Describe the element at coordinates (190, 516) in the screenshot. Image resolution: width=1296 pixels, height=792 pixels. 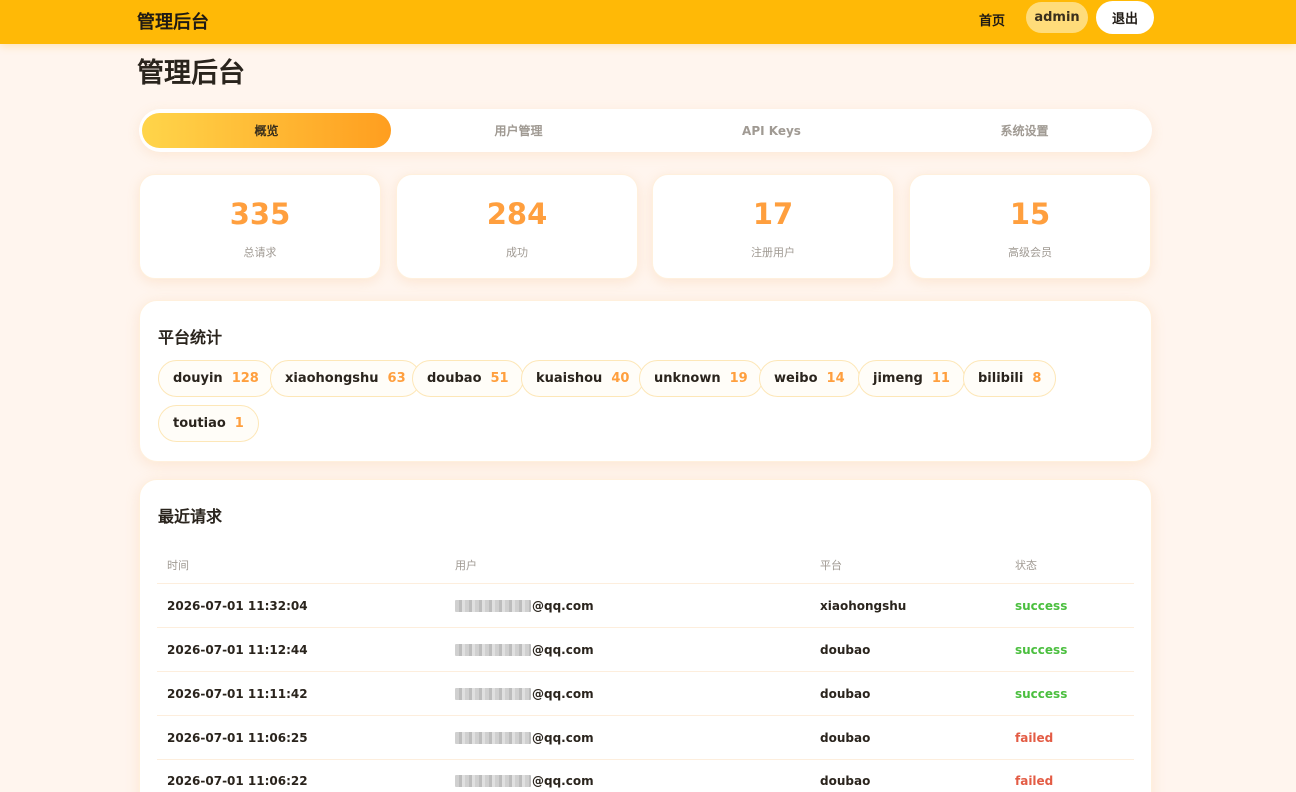
I see `recent-requests-title: 最近请求` at that location.